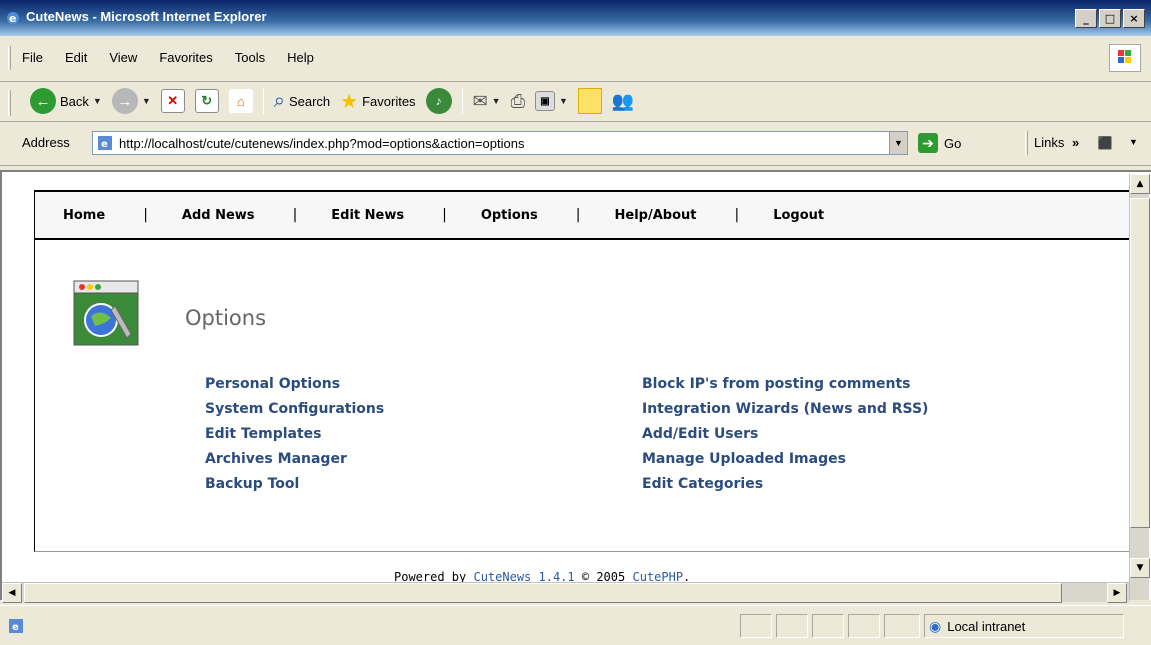 Image resolution: width=1151 pixels, height=645 pixels. I want to click on forward-arrow-icon: →, so click(124, 101).